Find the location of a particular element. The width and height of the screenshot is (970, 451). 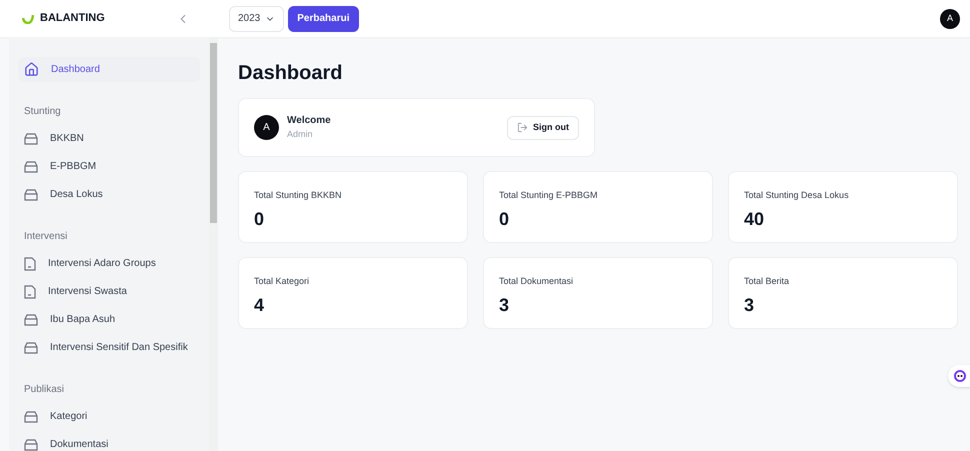

sidebar-item: E-PBBGM is located at coordinates (109, 166).